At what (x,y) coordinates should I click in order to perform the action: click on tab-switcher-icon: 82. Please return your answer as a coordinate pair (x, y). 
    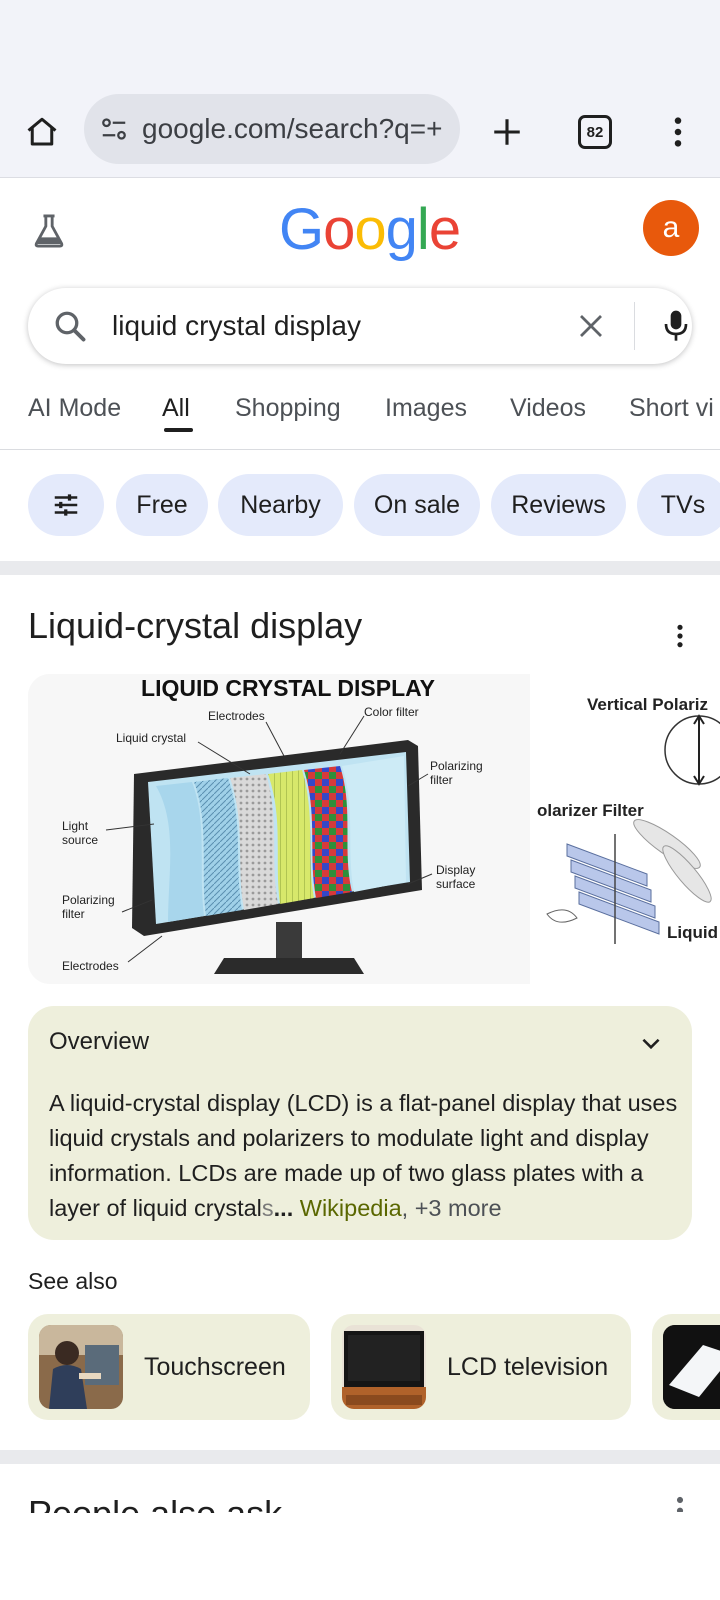
    Looking at the image, I should click on (595, 132).